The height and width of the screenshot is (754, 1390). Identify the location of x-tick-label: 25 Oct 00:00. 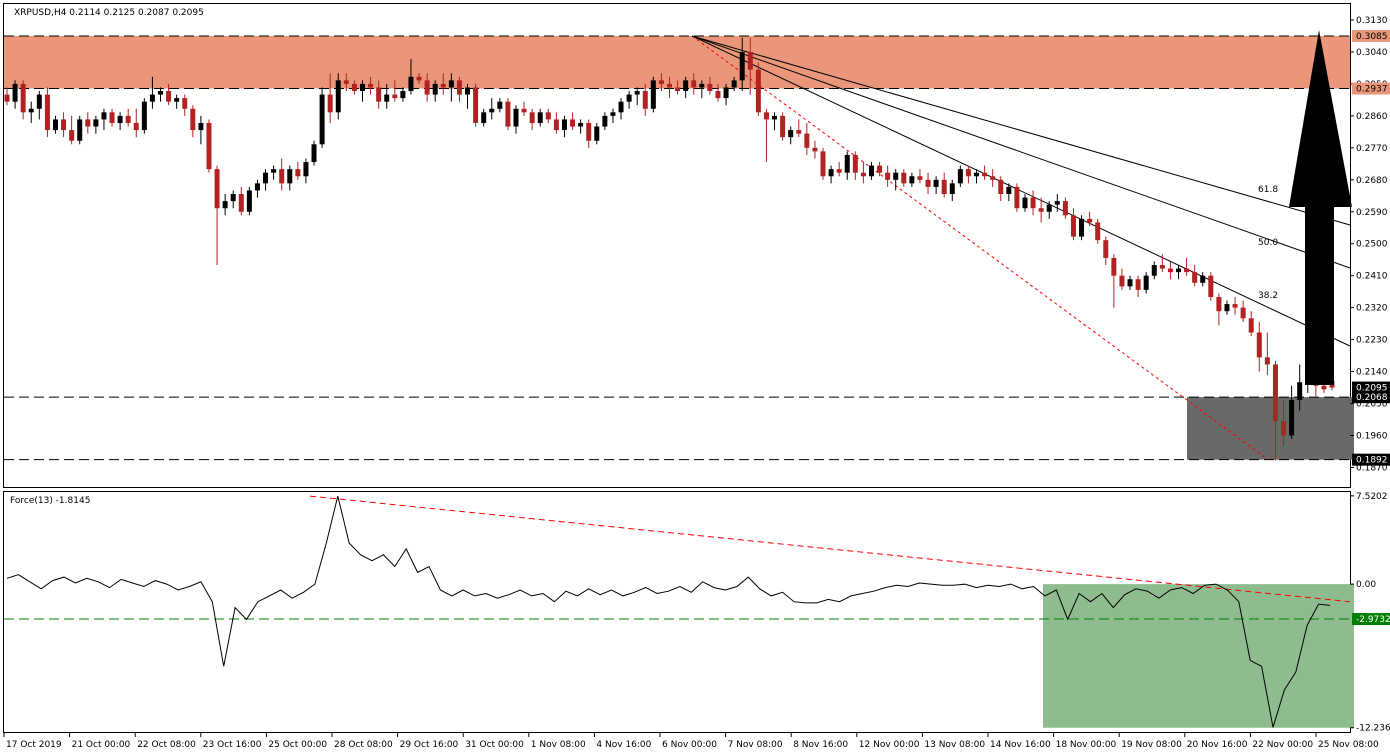
(297, 745).